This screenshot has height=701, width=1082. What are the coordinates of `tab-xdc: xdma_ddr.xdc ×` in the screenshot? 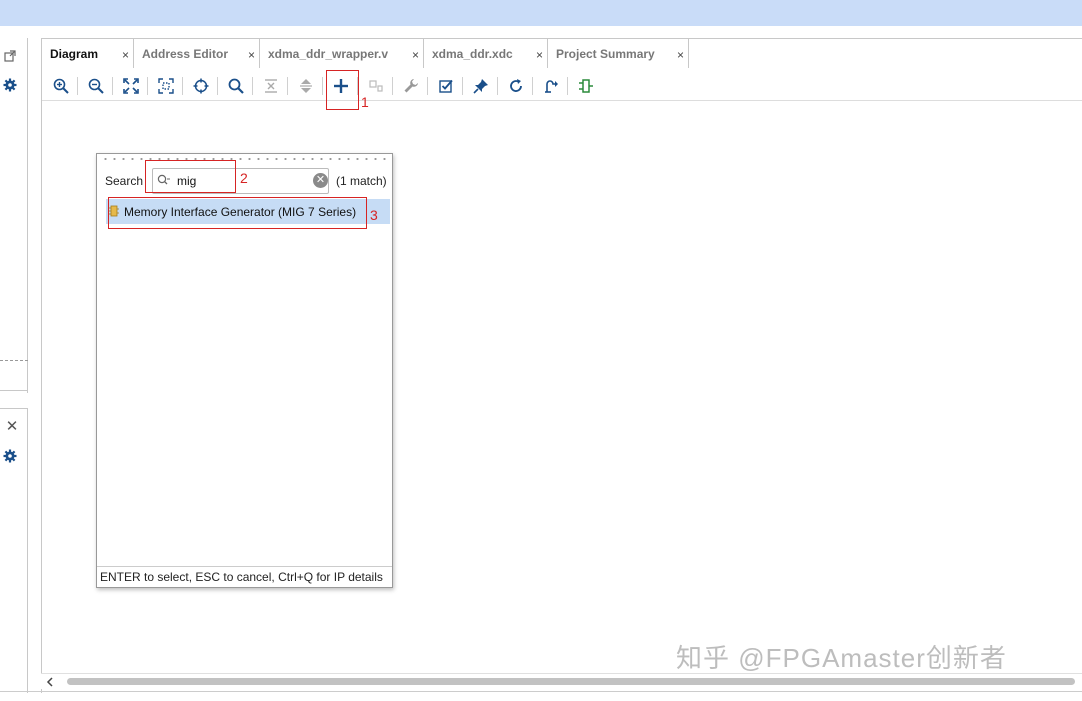 It's located at (486, 53).